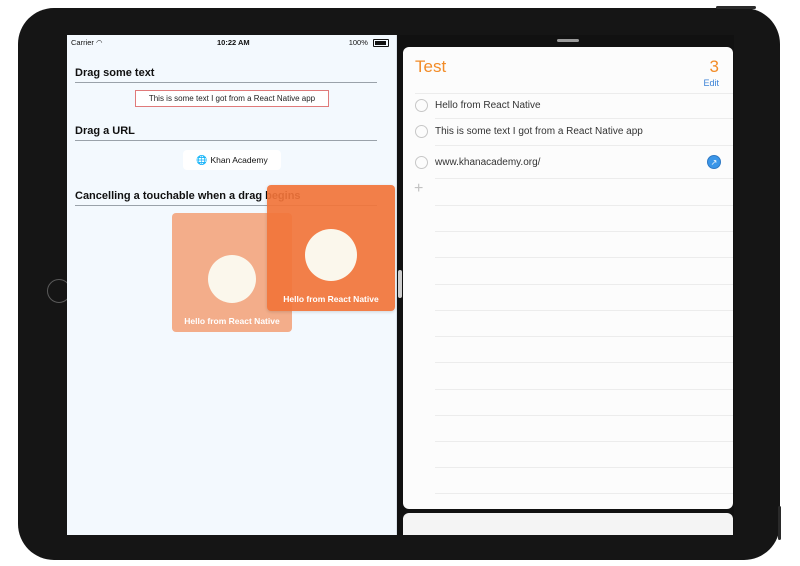 This screenshot has width=800, height=566. What do you see at coordinates (736, 7) in the screenshot?
I see `volume-button` at bounding box center [736, 7].